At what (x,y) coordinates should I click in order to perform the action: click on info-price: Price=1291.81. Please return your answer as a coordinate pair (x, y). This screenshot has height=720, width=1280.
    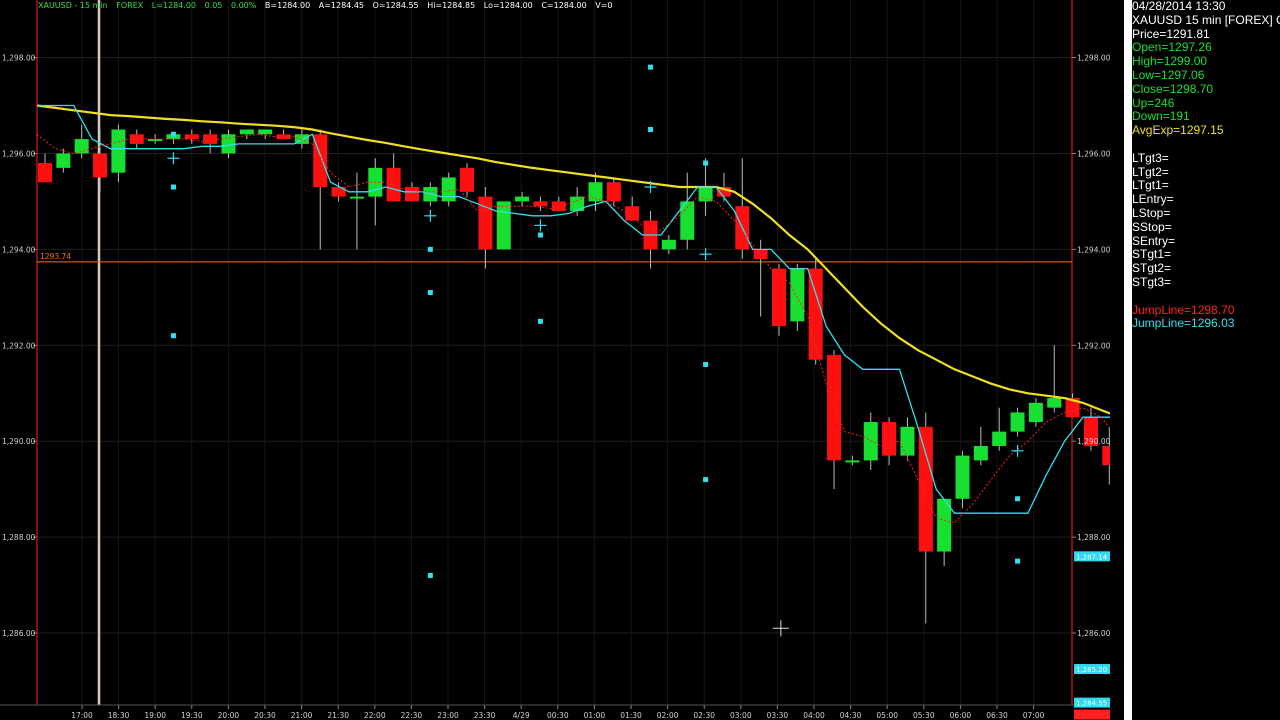
    Looking at the image, I should click on (1171, 33).